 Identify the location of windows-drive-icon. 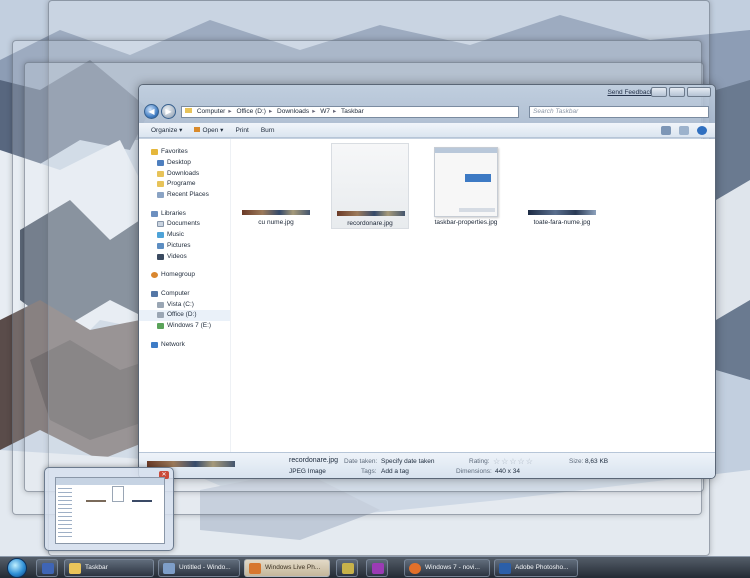
(160, 325).